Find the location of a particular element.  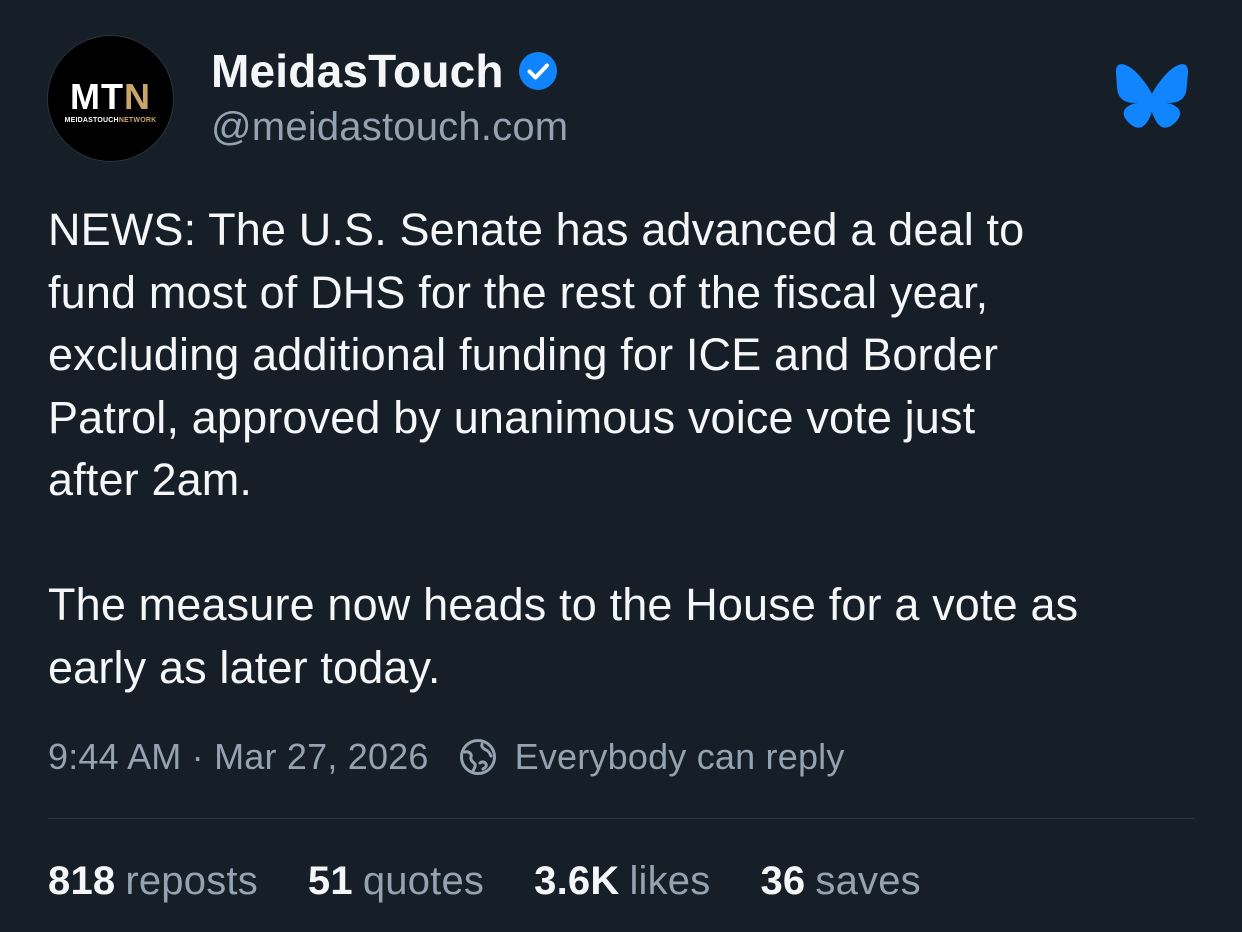

engagement-stats: 818 reposts 51 quotes 3.6K likes 36 saves is located at coordinates (509, 881).